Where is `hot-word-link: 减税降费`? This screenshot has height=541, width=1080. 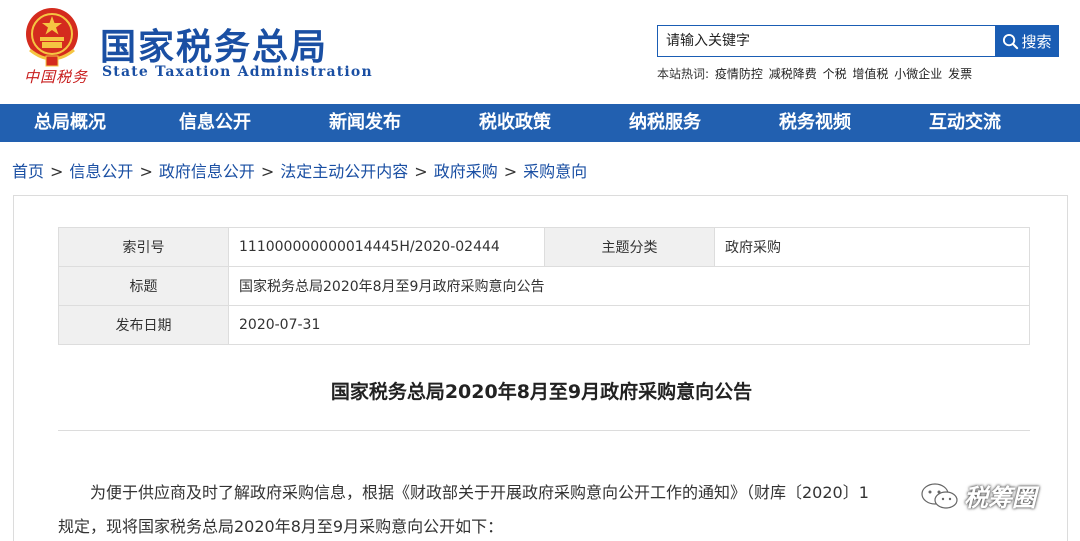 hot-word-link: 减税降费 is located at coordinates (793, 74).